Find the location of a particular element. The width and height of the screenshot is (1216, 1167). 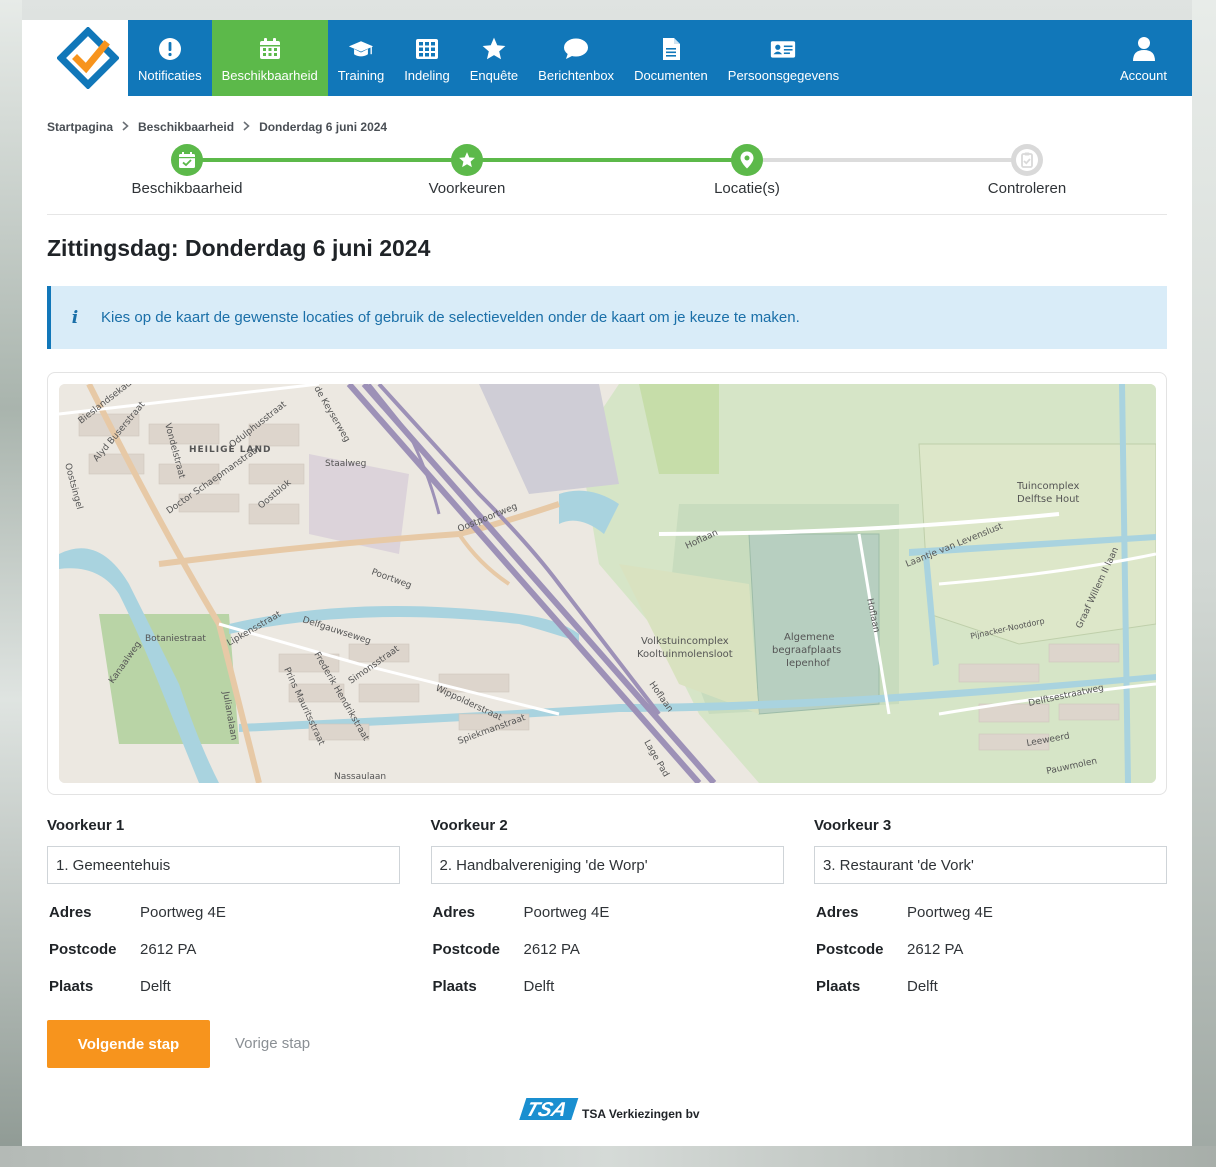

background-photo-left is located at coordinates (11, 583).